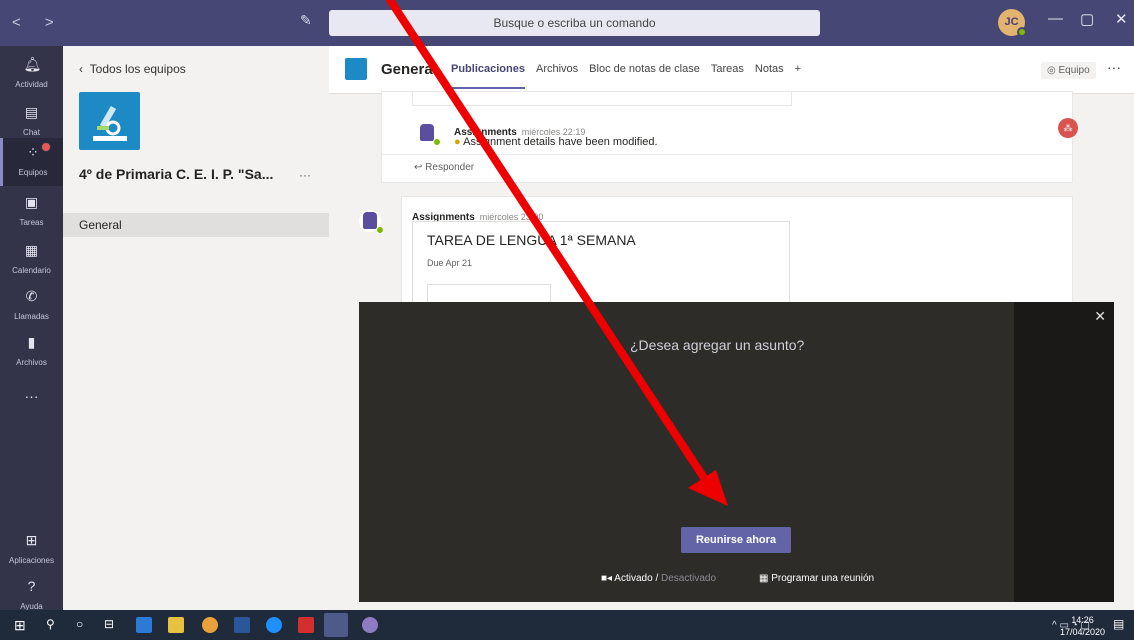  Describe the element at coordinates (370, 625) in the screenshot. I see `paint-icon` at that location.